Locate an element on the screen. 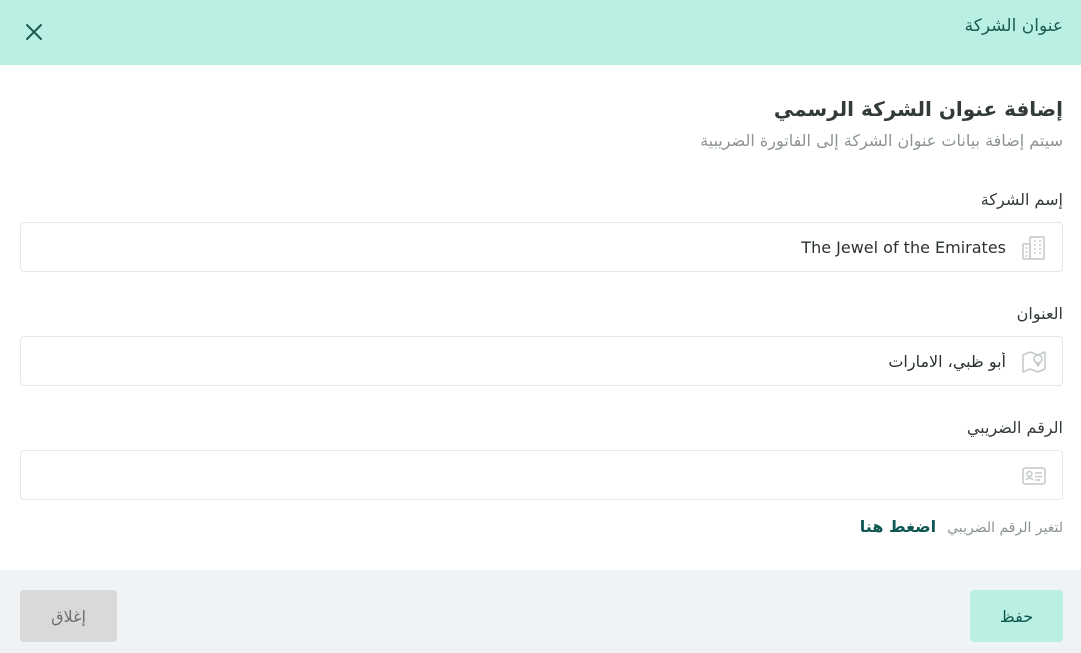  company-name-field is located at coordinates (541, 247).